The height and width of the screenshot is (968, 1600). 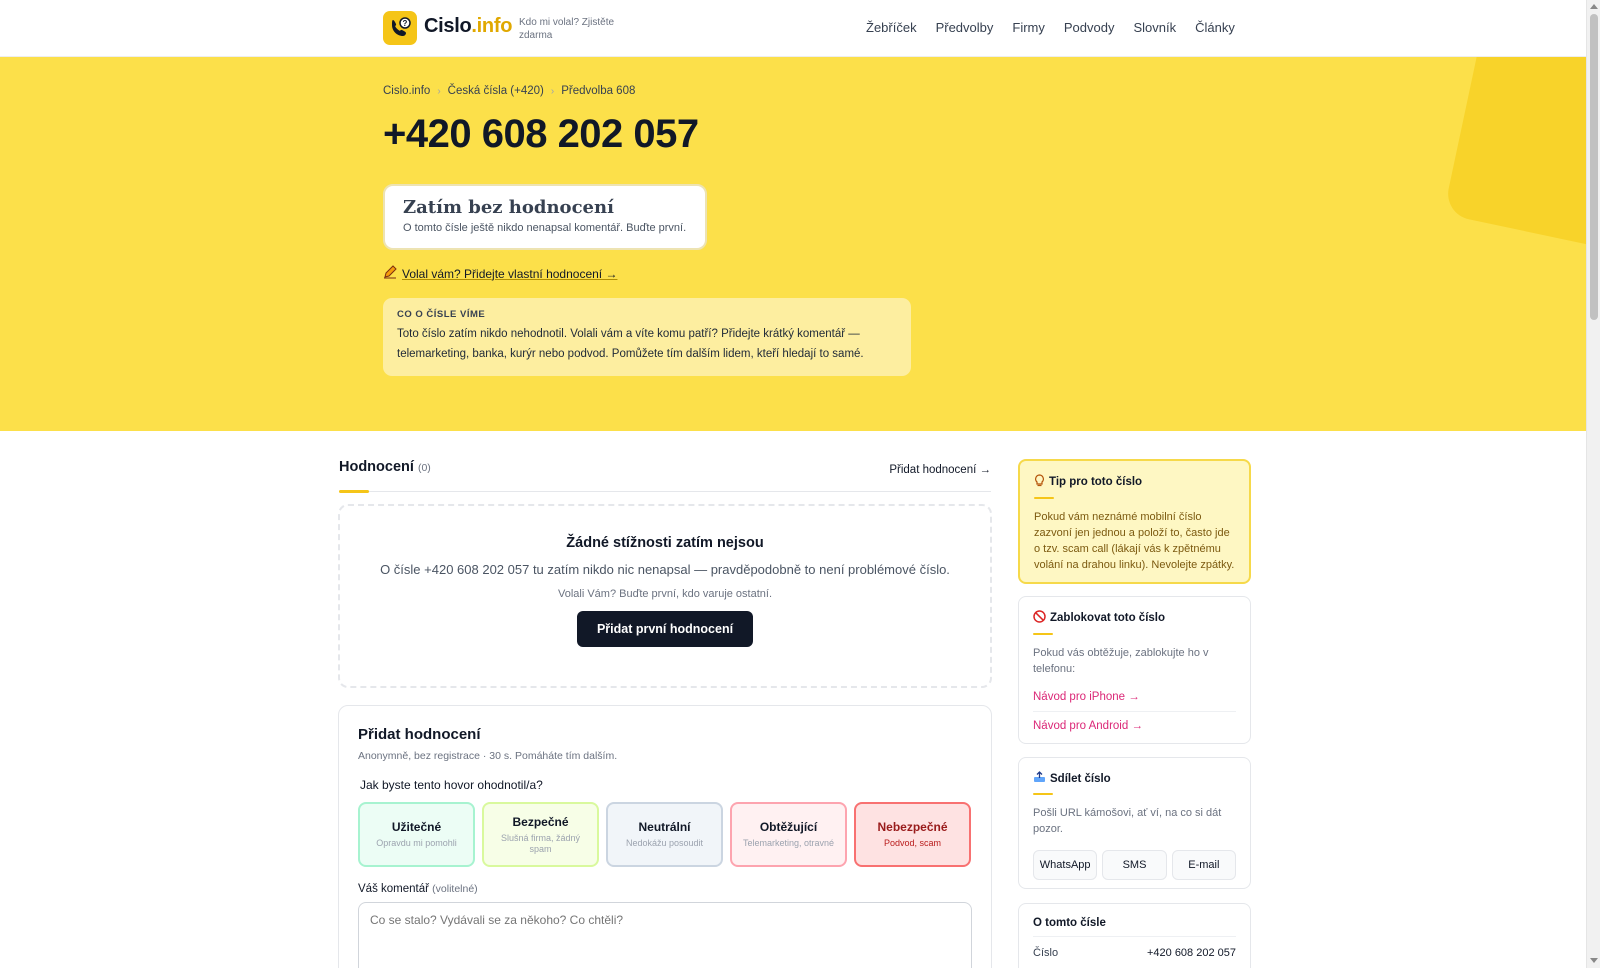 What do you see at coordinates (390, 273) in the screenshot?
I see `pencil-icon` at bounding box center [390, 273].